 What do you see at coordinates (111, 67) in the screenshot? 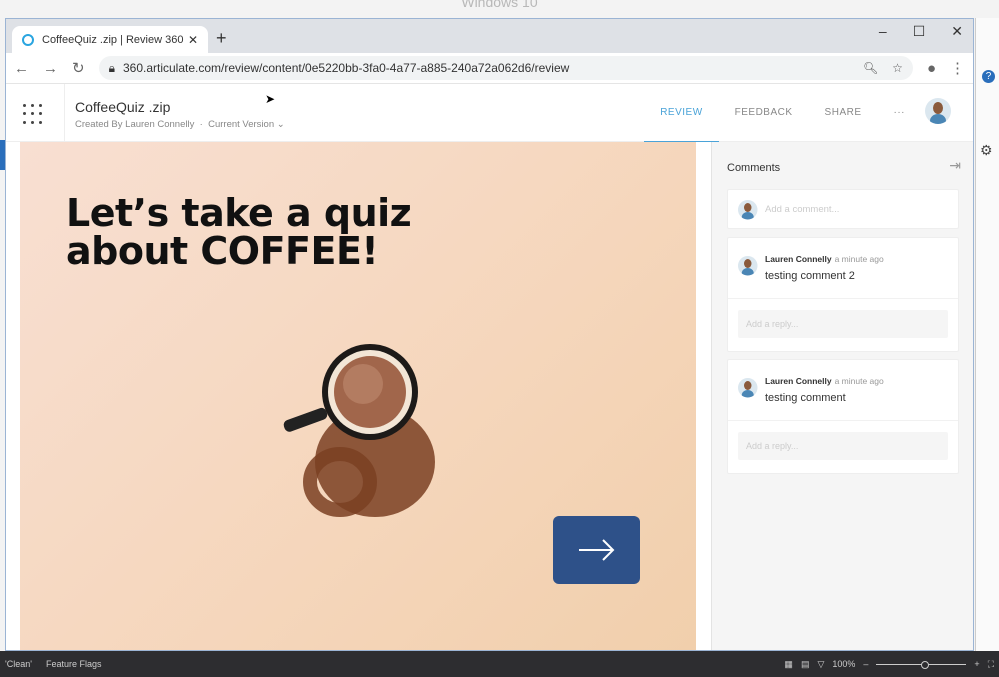
I see `lock-icon: 🔒︎` at bounding box center [111, 67].